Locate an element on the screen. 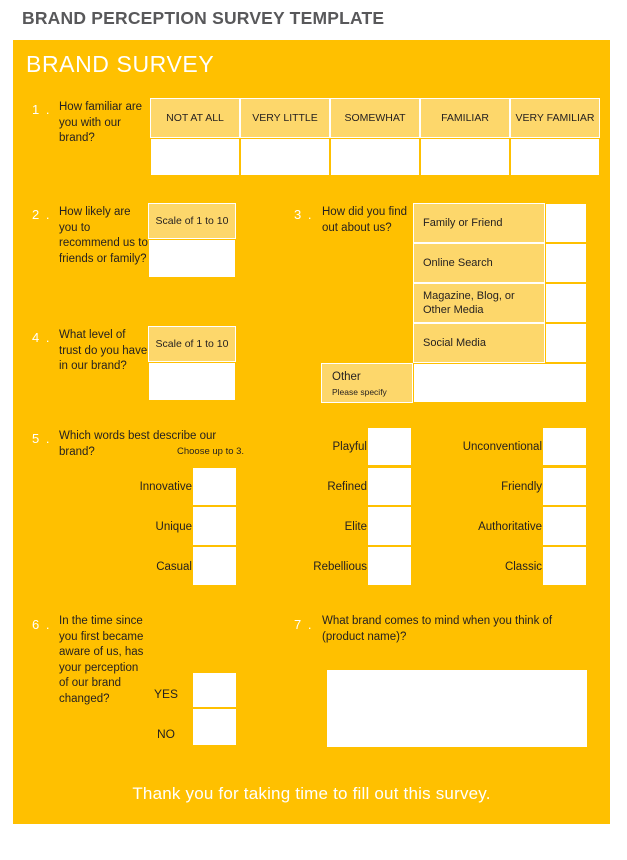 The height and width of the screenshot is (860, 627). q5-word-label-1-1: Refined is located at coordinates (347, 487).